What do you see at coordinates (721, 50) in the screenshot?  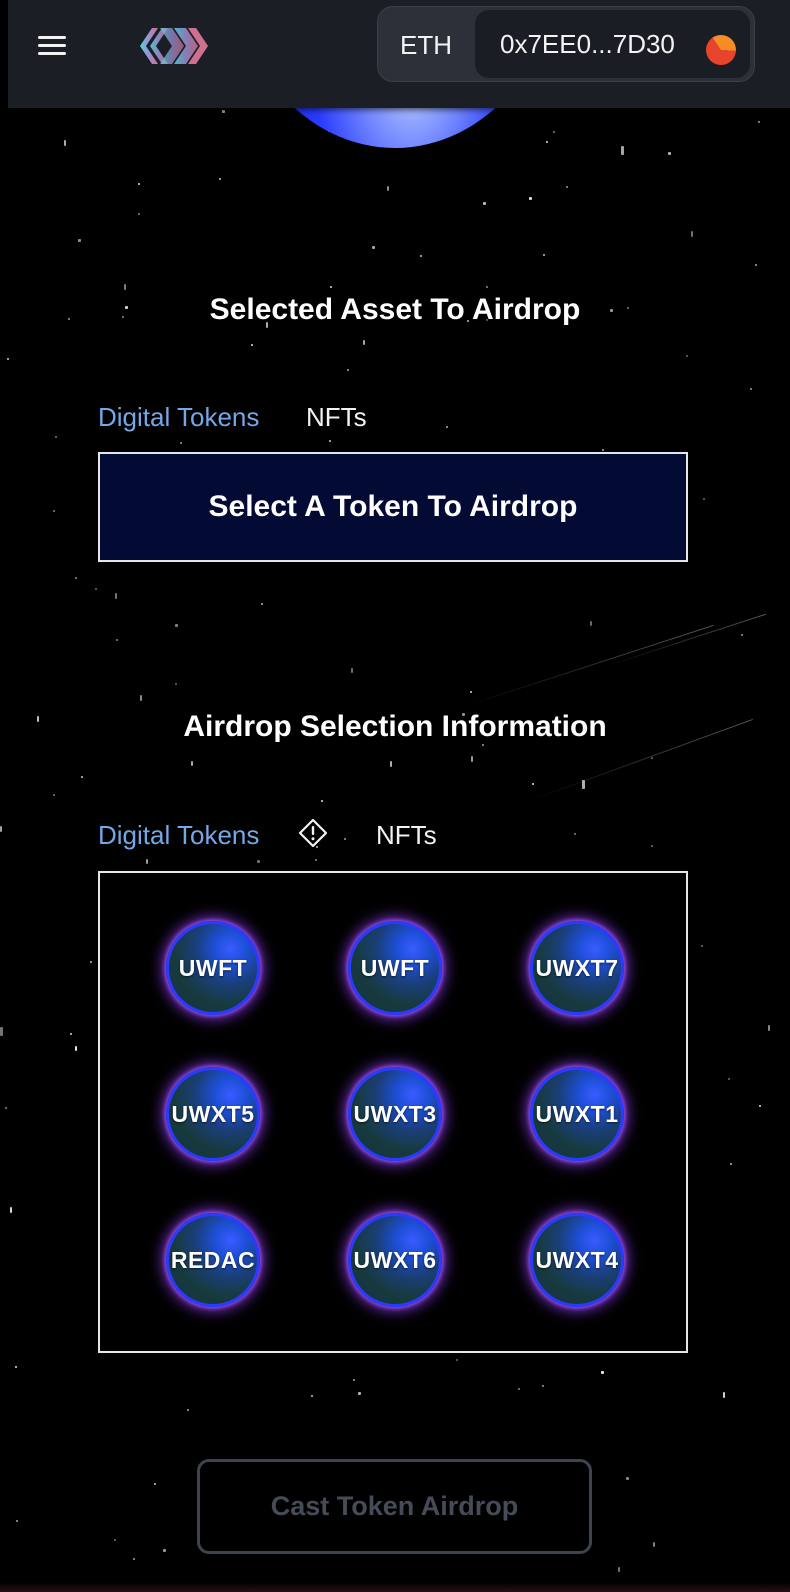 I see `wallet-avatar-icon` at bounding box center [721, 50].